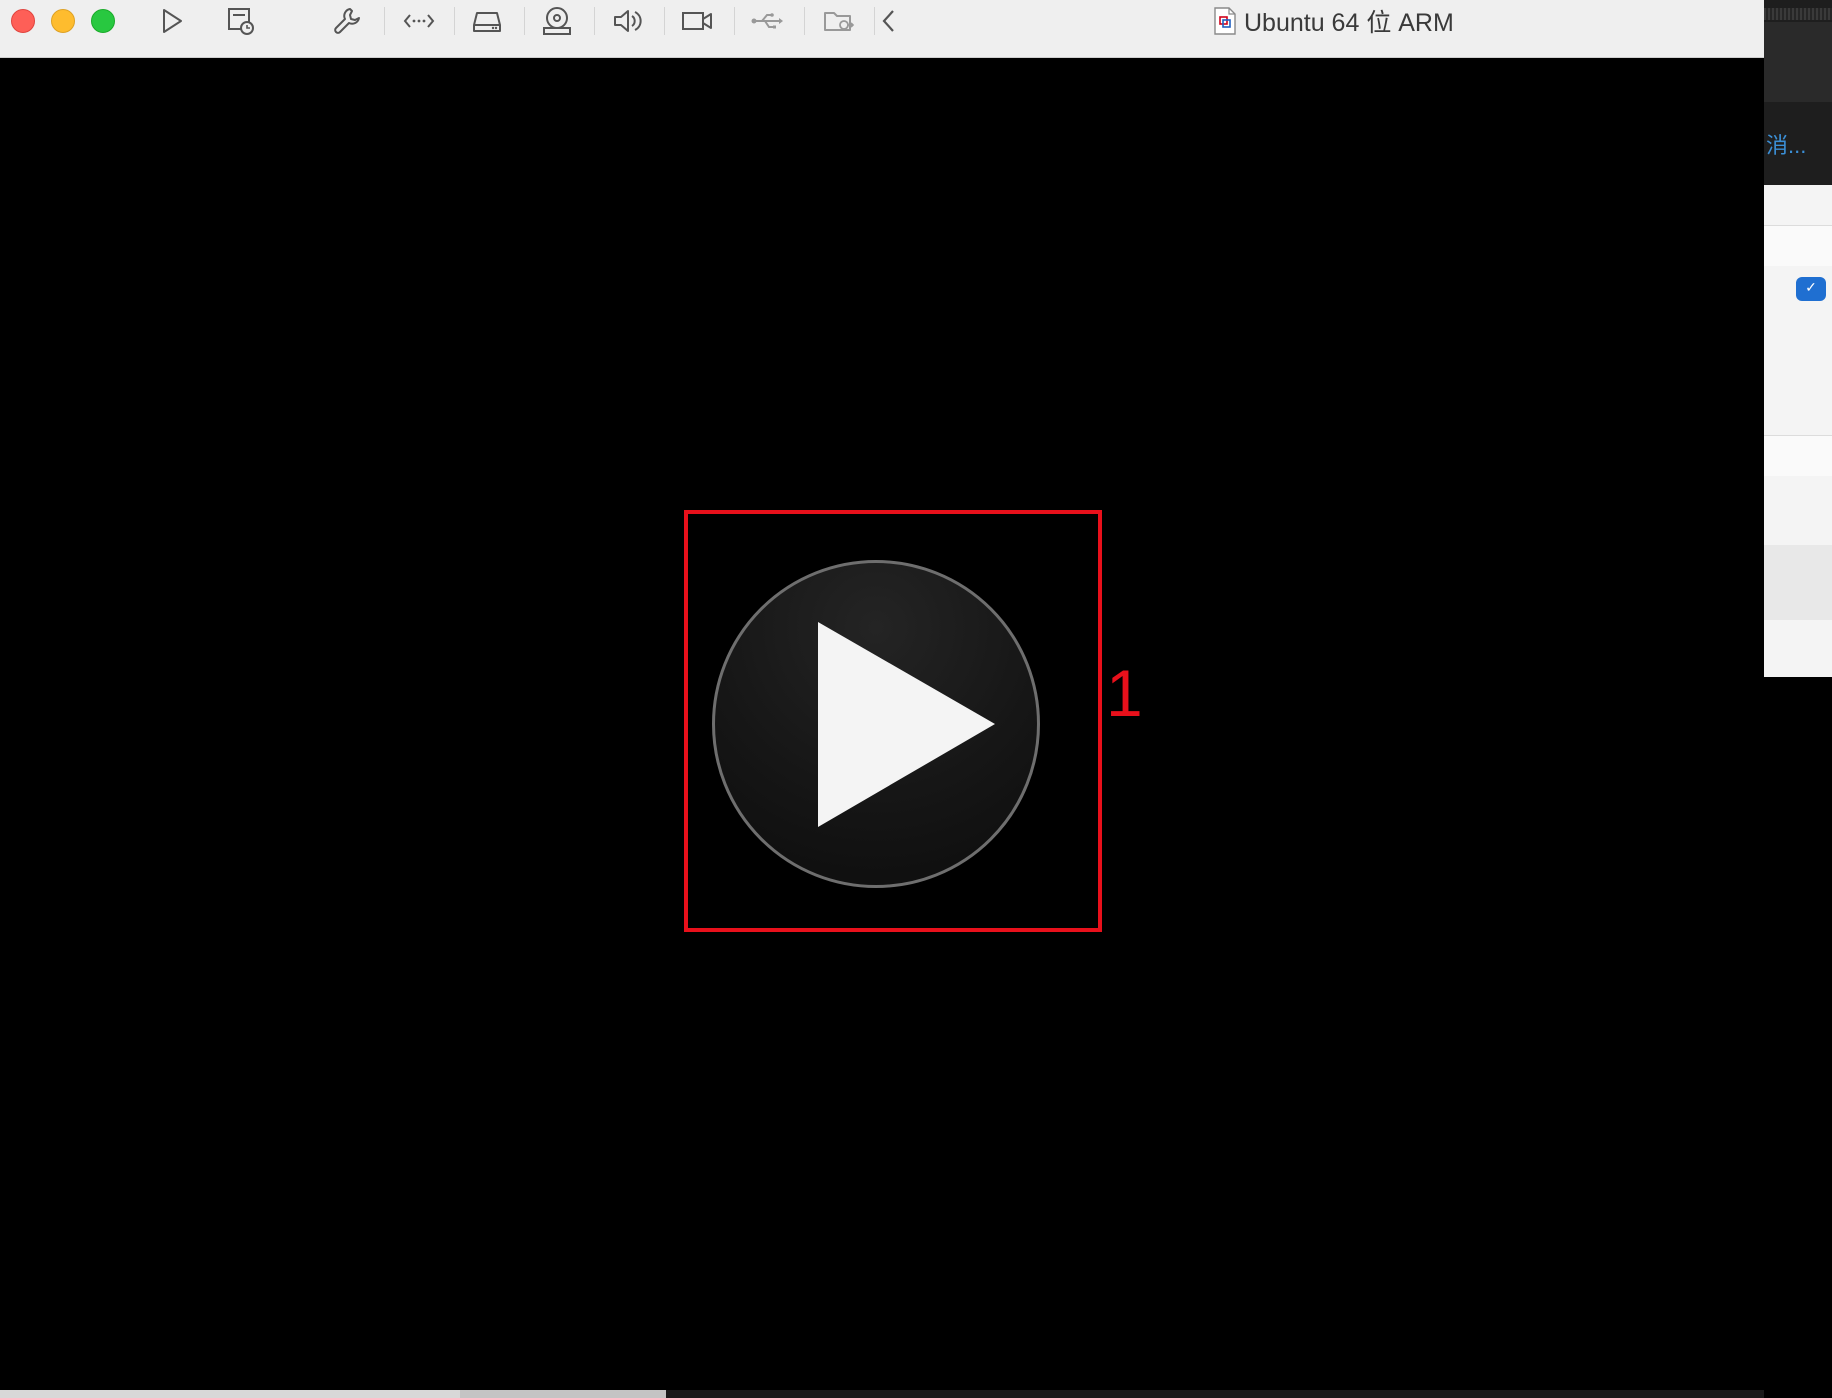  What do you see at coordinates (906, 724) in the screenshot?
I see `play-triangle-icon` at bounding box center [906, 724].